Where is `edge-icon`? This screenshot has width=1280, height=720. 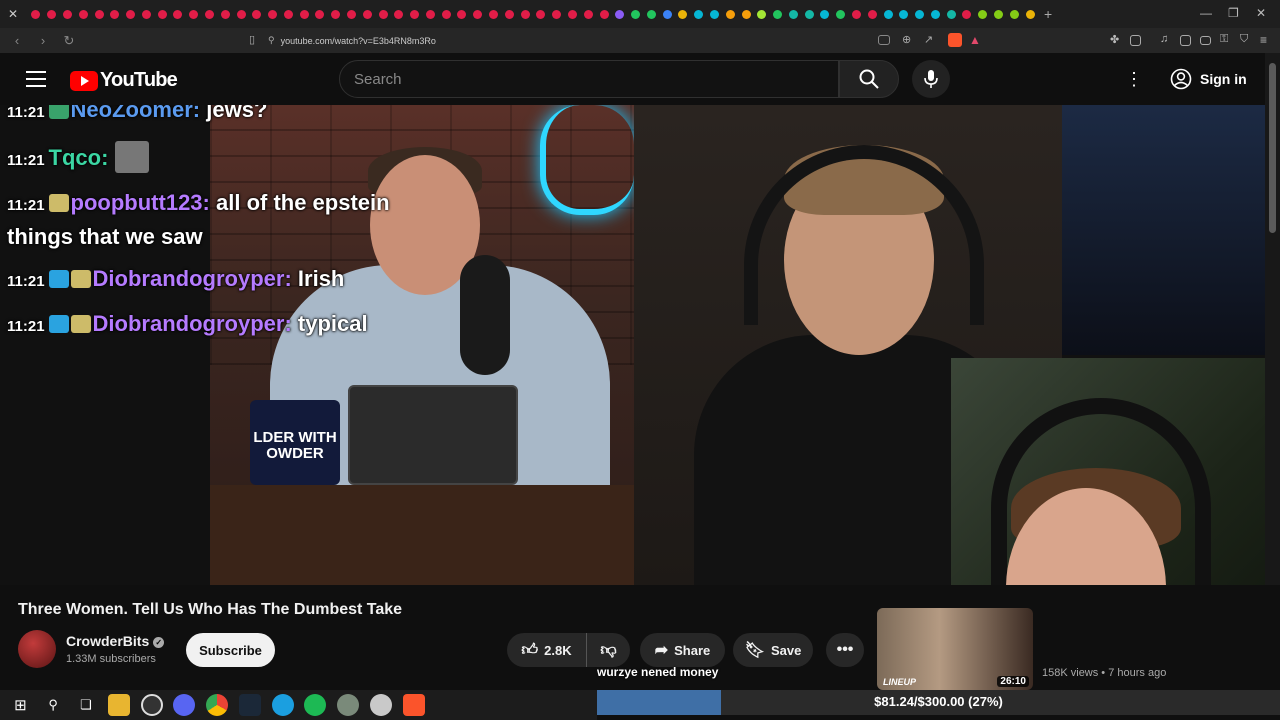 edge-icon is located at coordinates (282, 705).